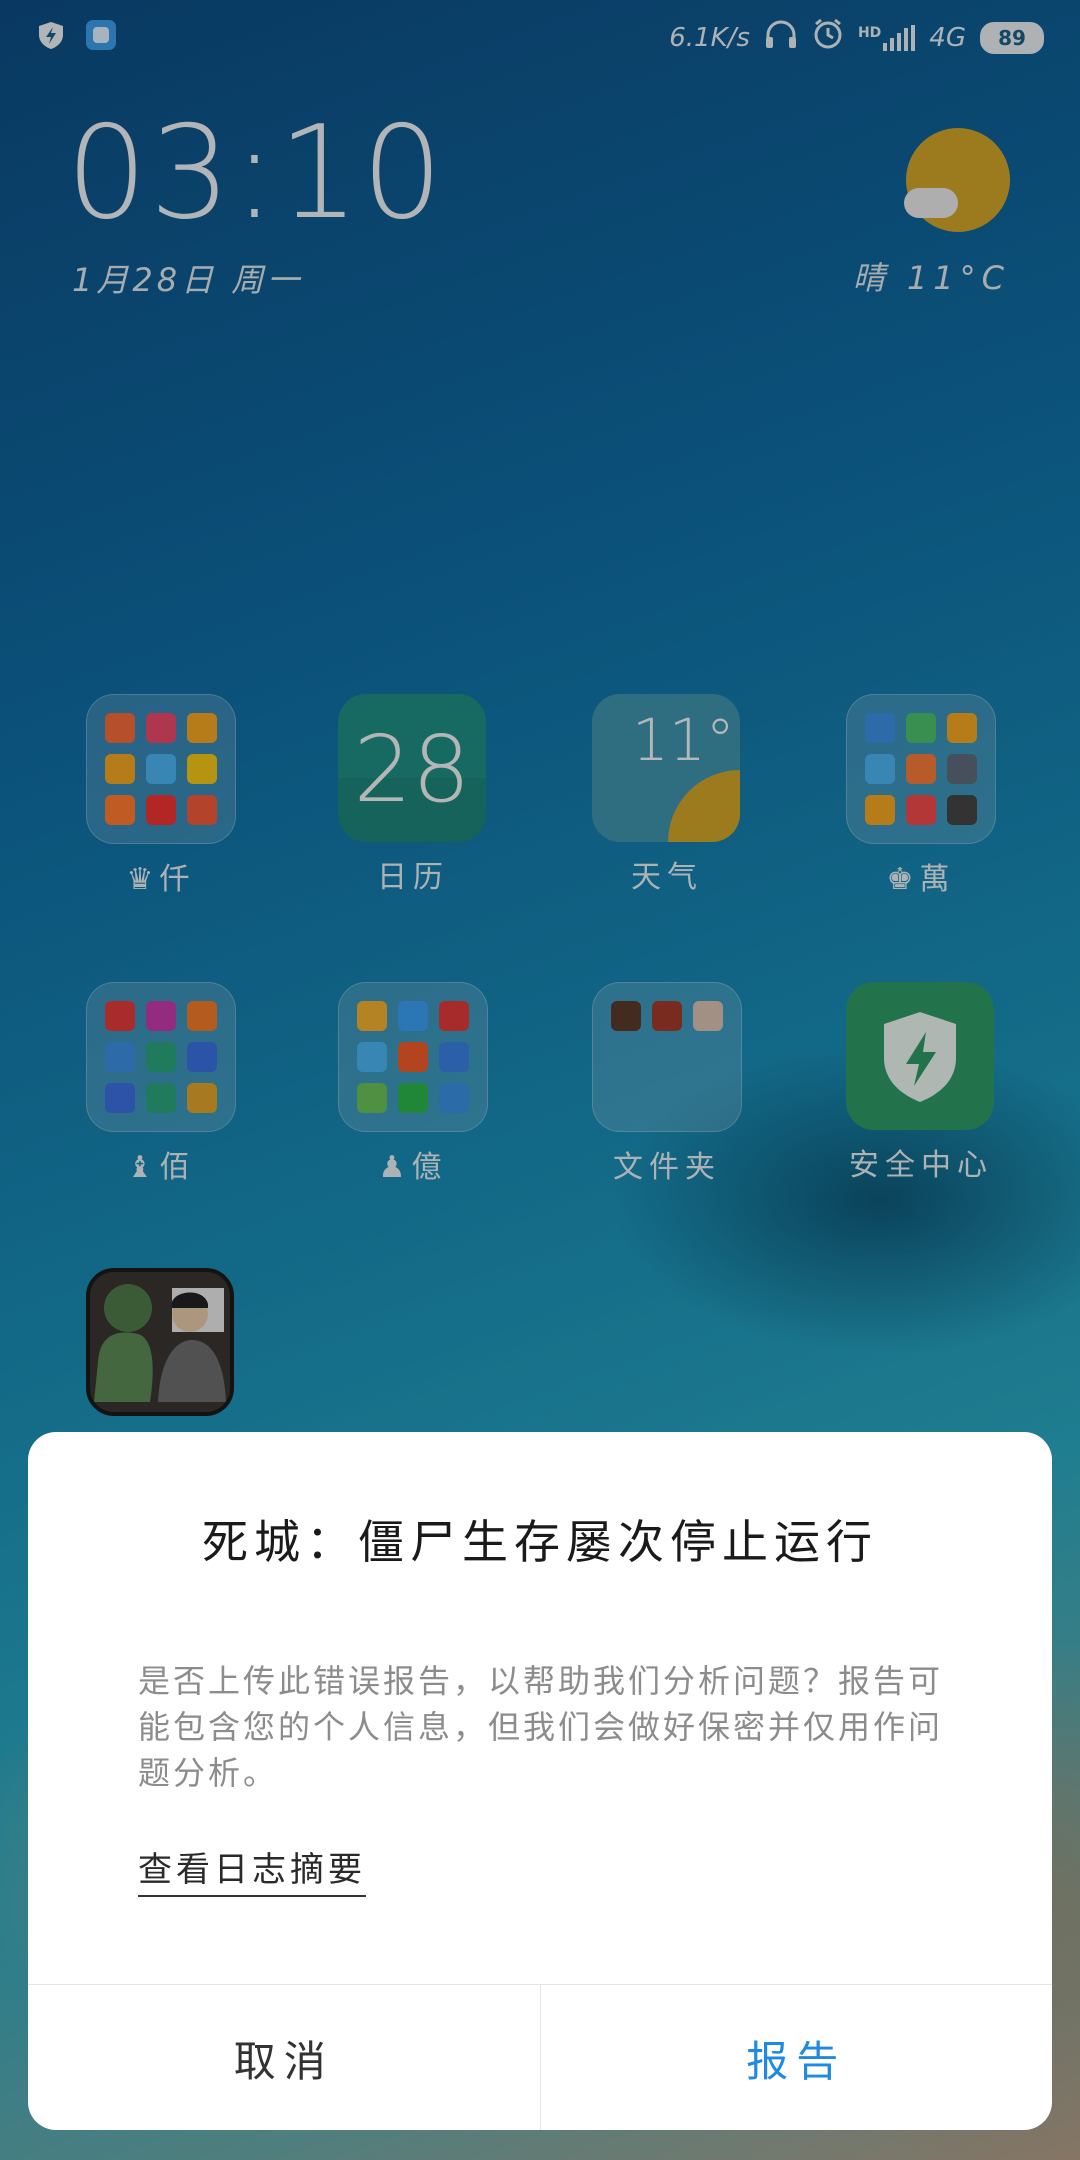 The image size is (1080, 2160). Describe the element at coordinates (284, 2057) in the screenshot. I see `cancel-button: 取消` at that location.